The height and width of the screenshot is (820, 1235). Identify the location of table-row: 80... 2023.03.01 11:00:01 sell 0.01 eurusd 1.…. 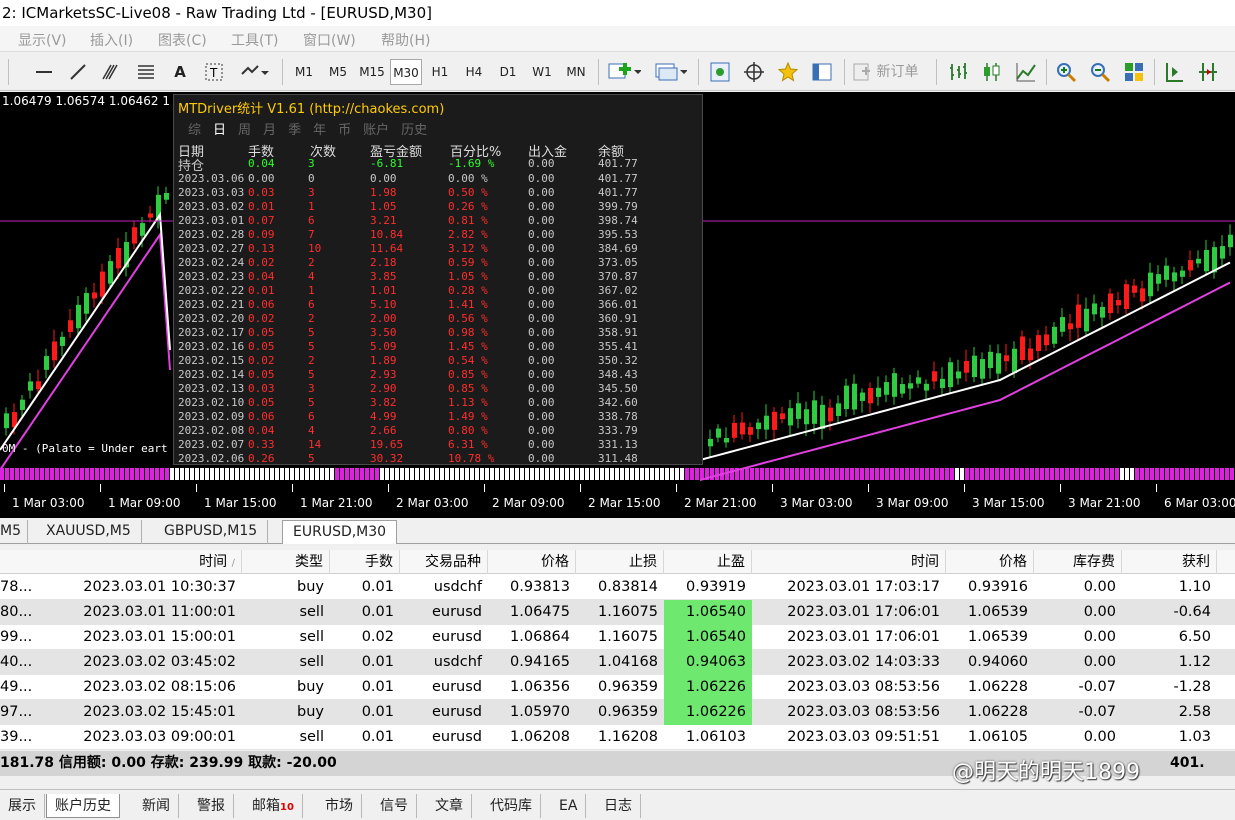
(617, 612).